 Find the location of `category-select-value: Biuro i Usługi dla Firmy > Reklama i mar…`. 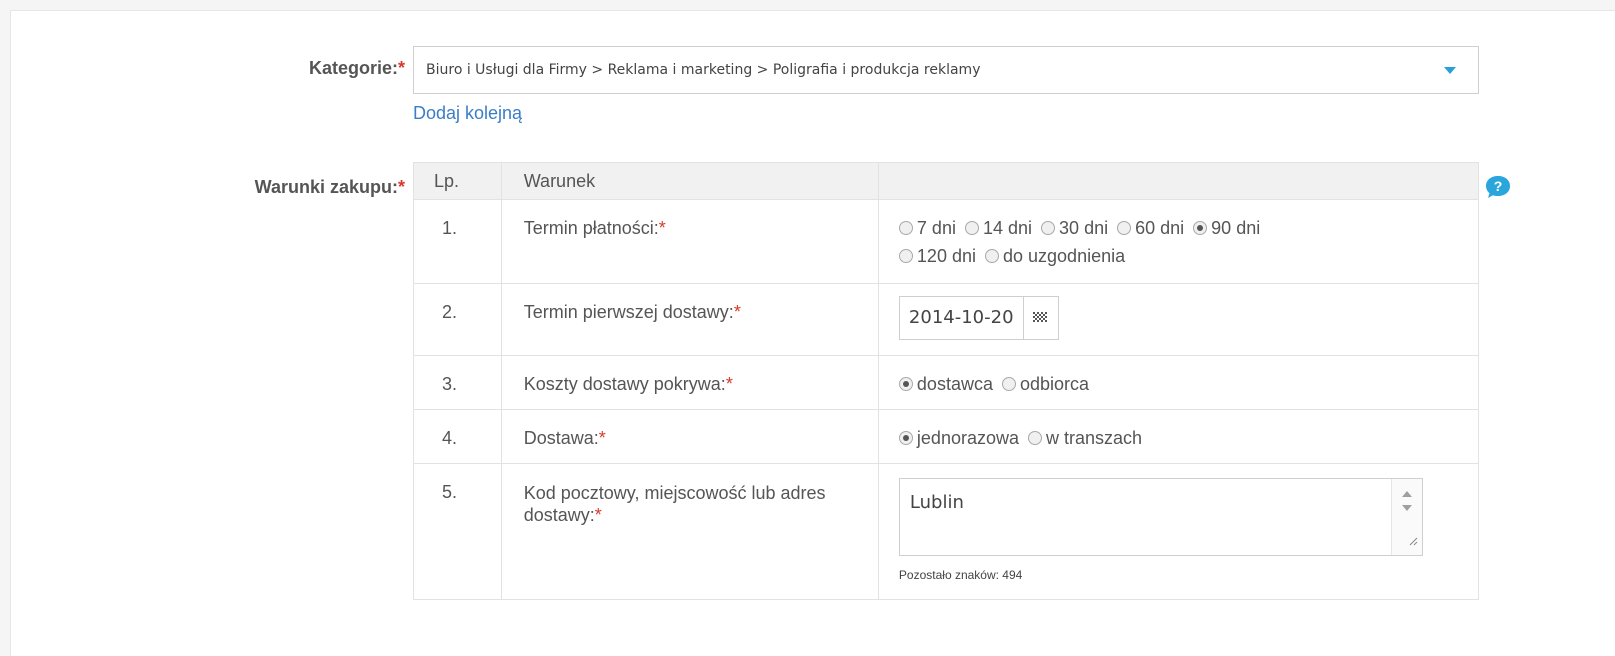

category-select-value: Biuro i Usługi dla Firmy > Reklama i mar… is located at coordinates (703, 70).